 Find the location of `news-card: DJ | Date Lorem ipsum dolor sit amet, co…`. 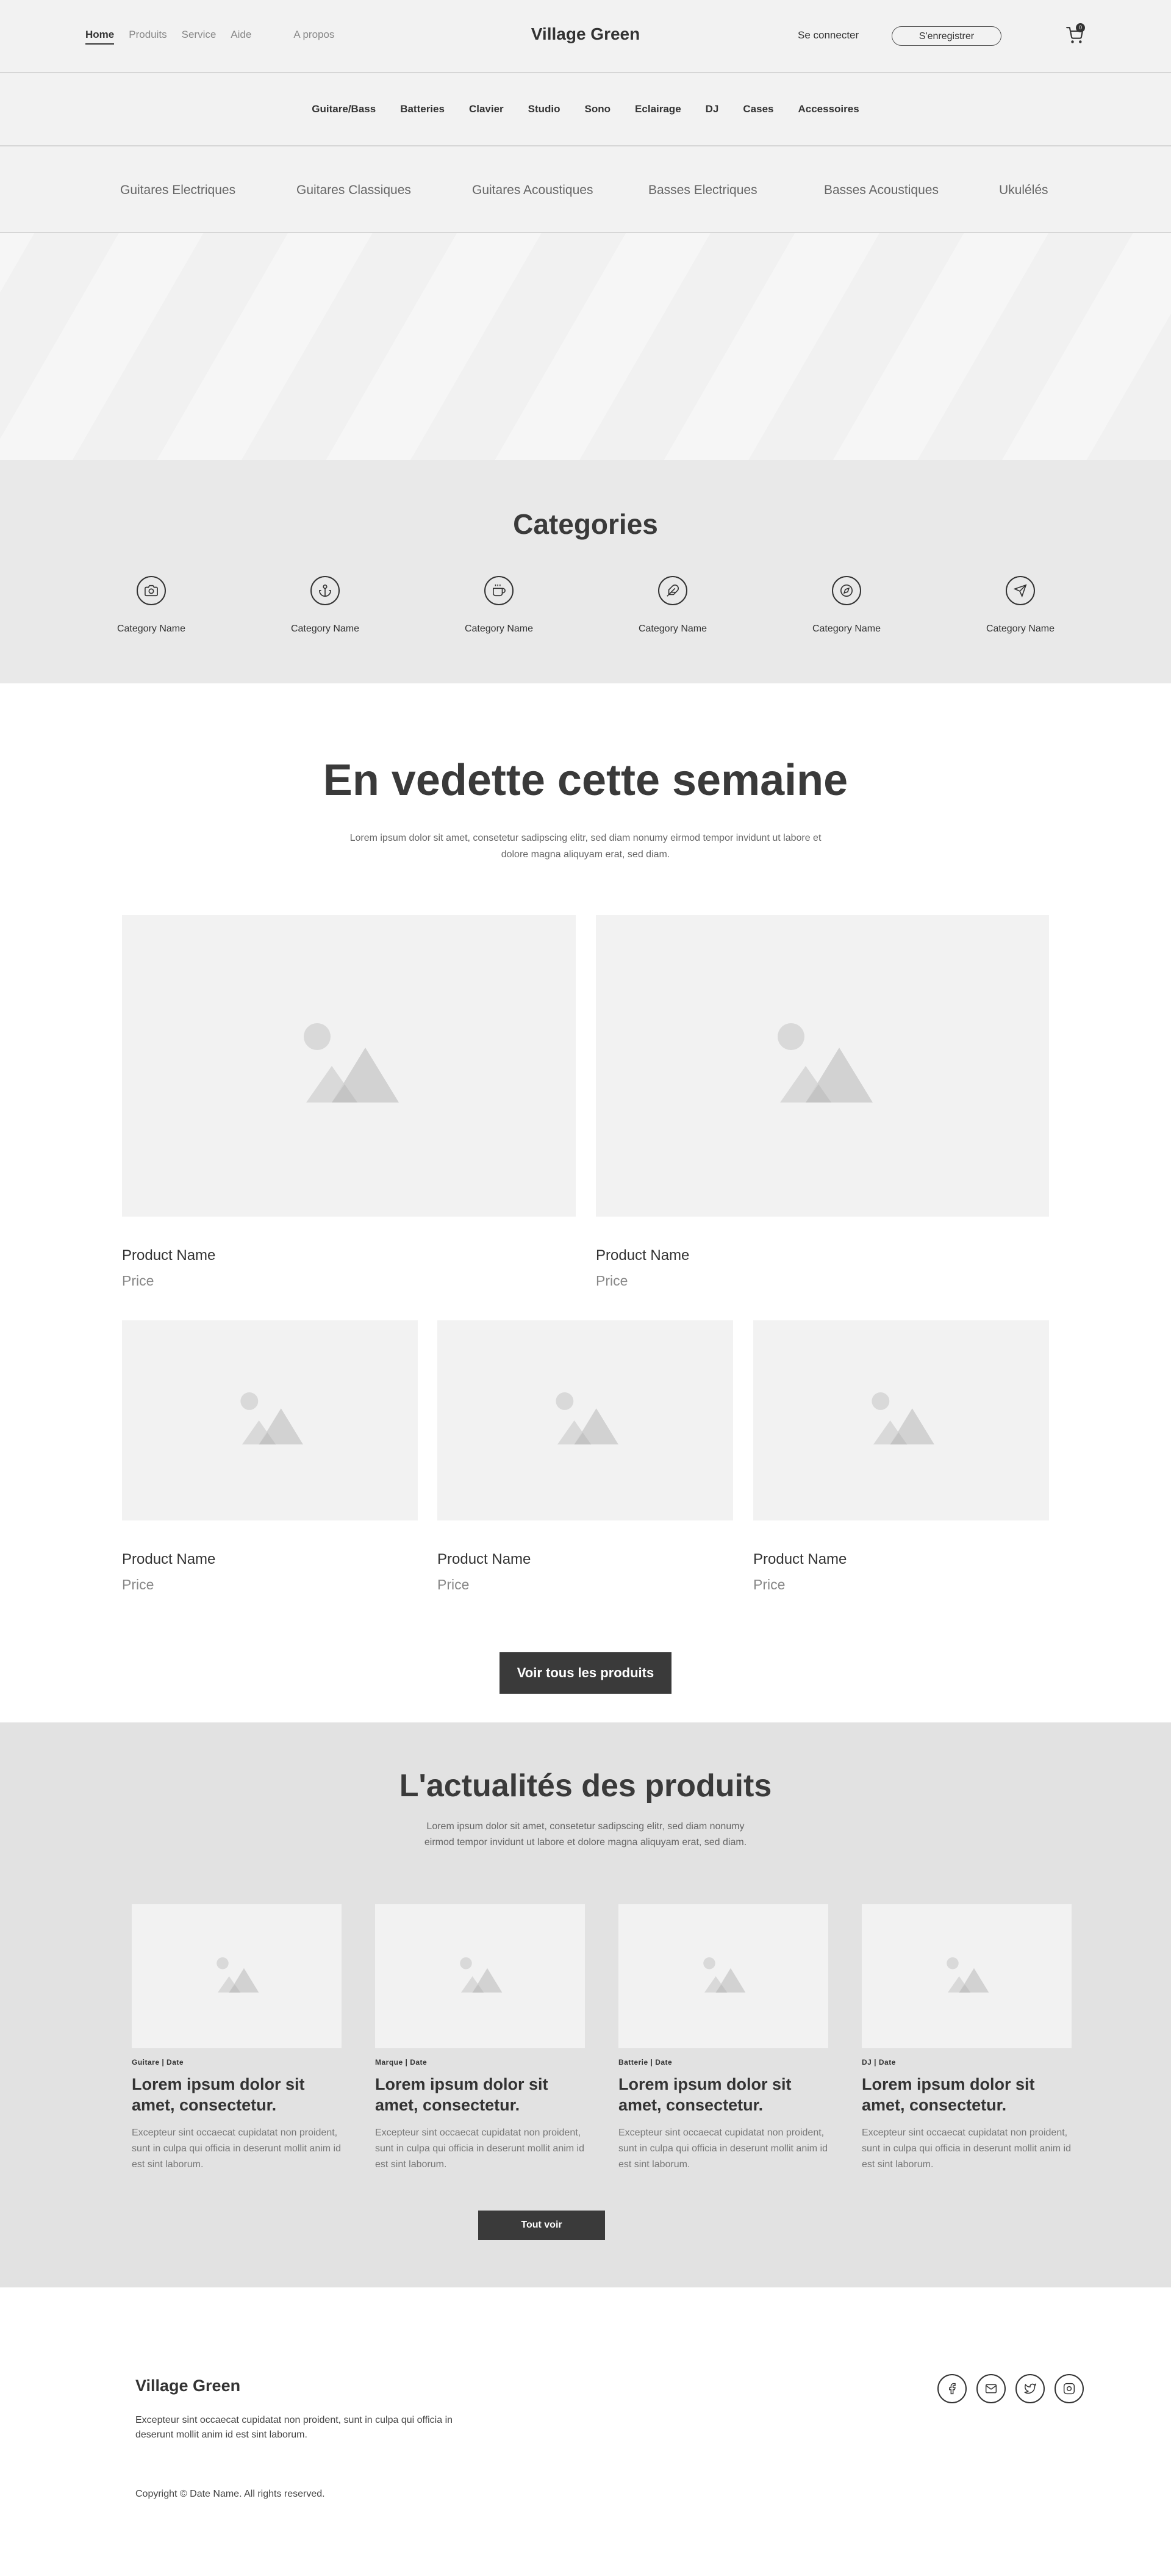

news-card: DJ | Date Lorem ipsum dolor sit amet, co… is located at coordinates (967, 2038).